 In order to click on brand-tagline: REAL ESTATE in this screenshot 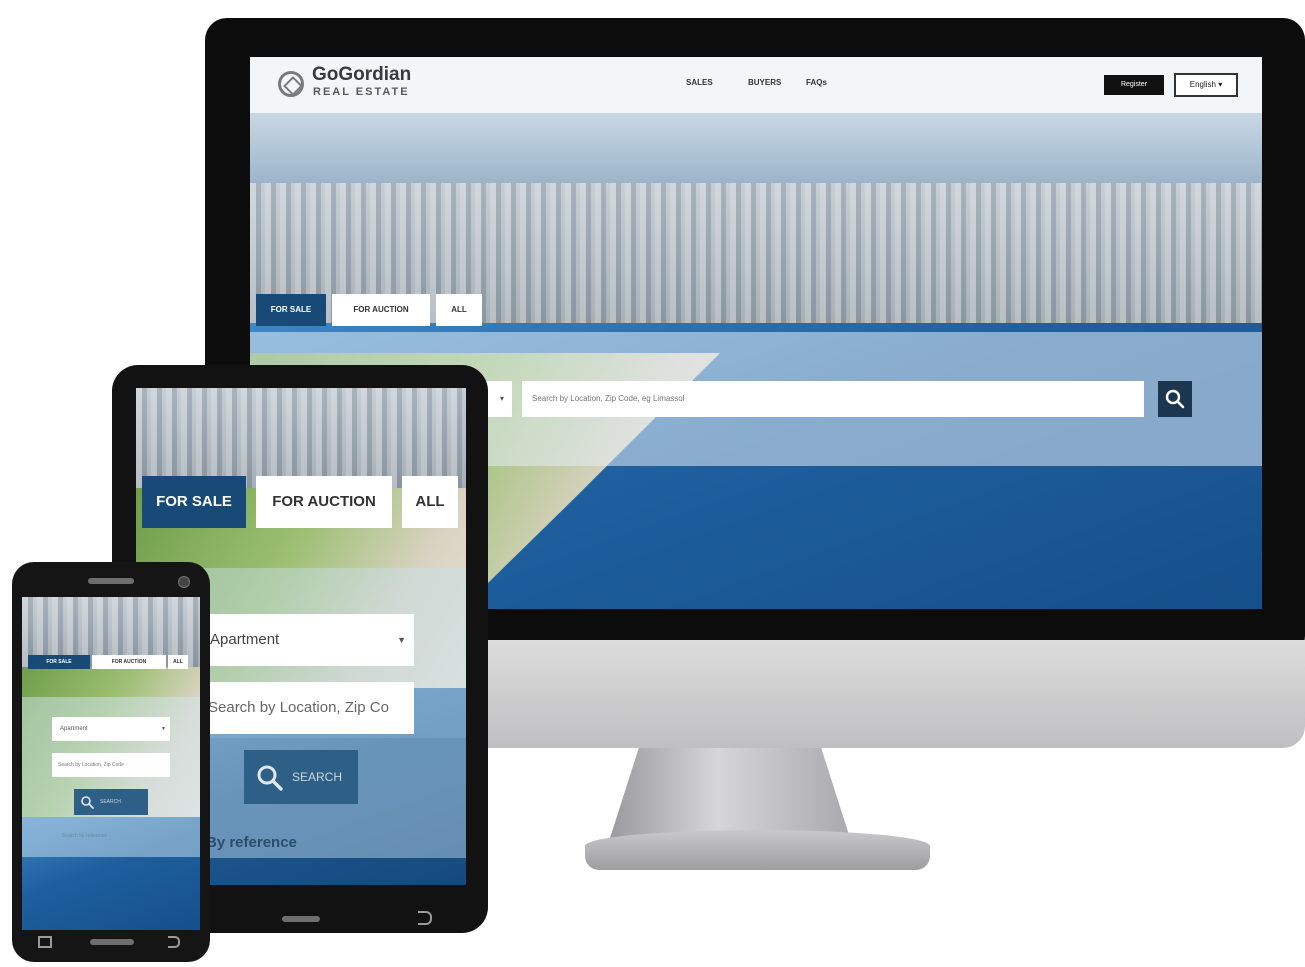, I will do `click(361, 92)`.